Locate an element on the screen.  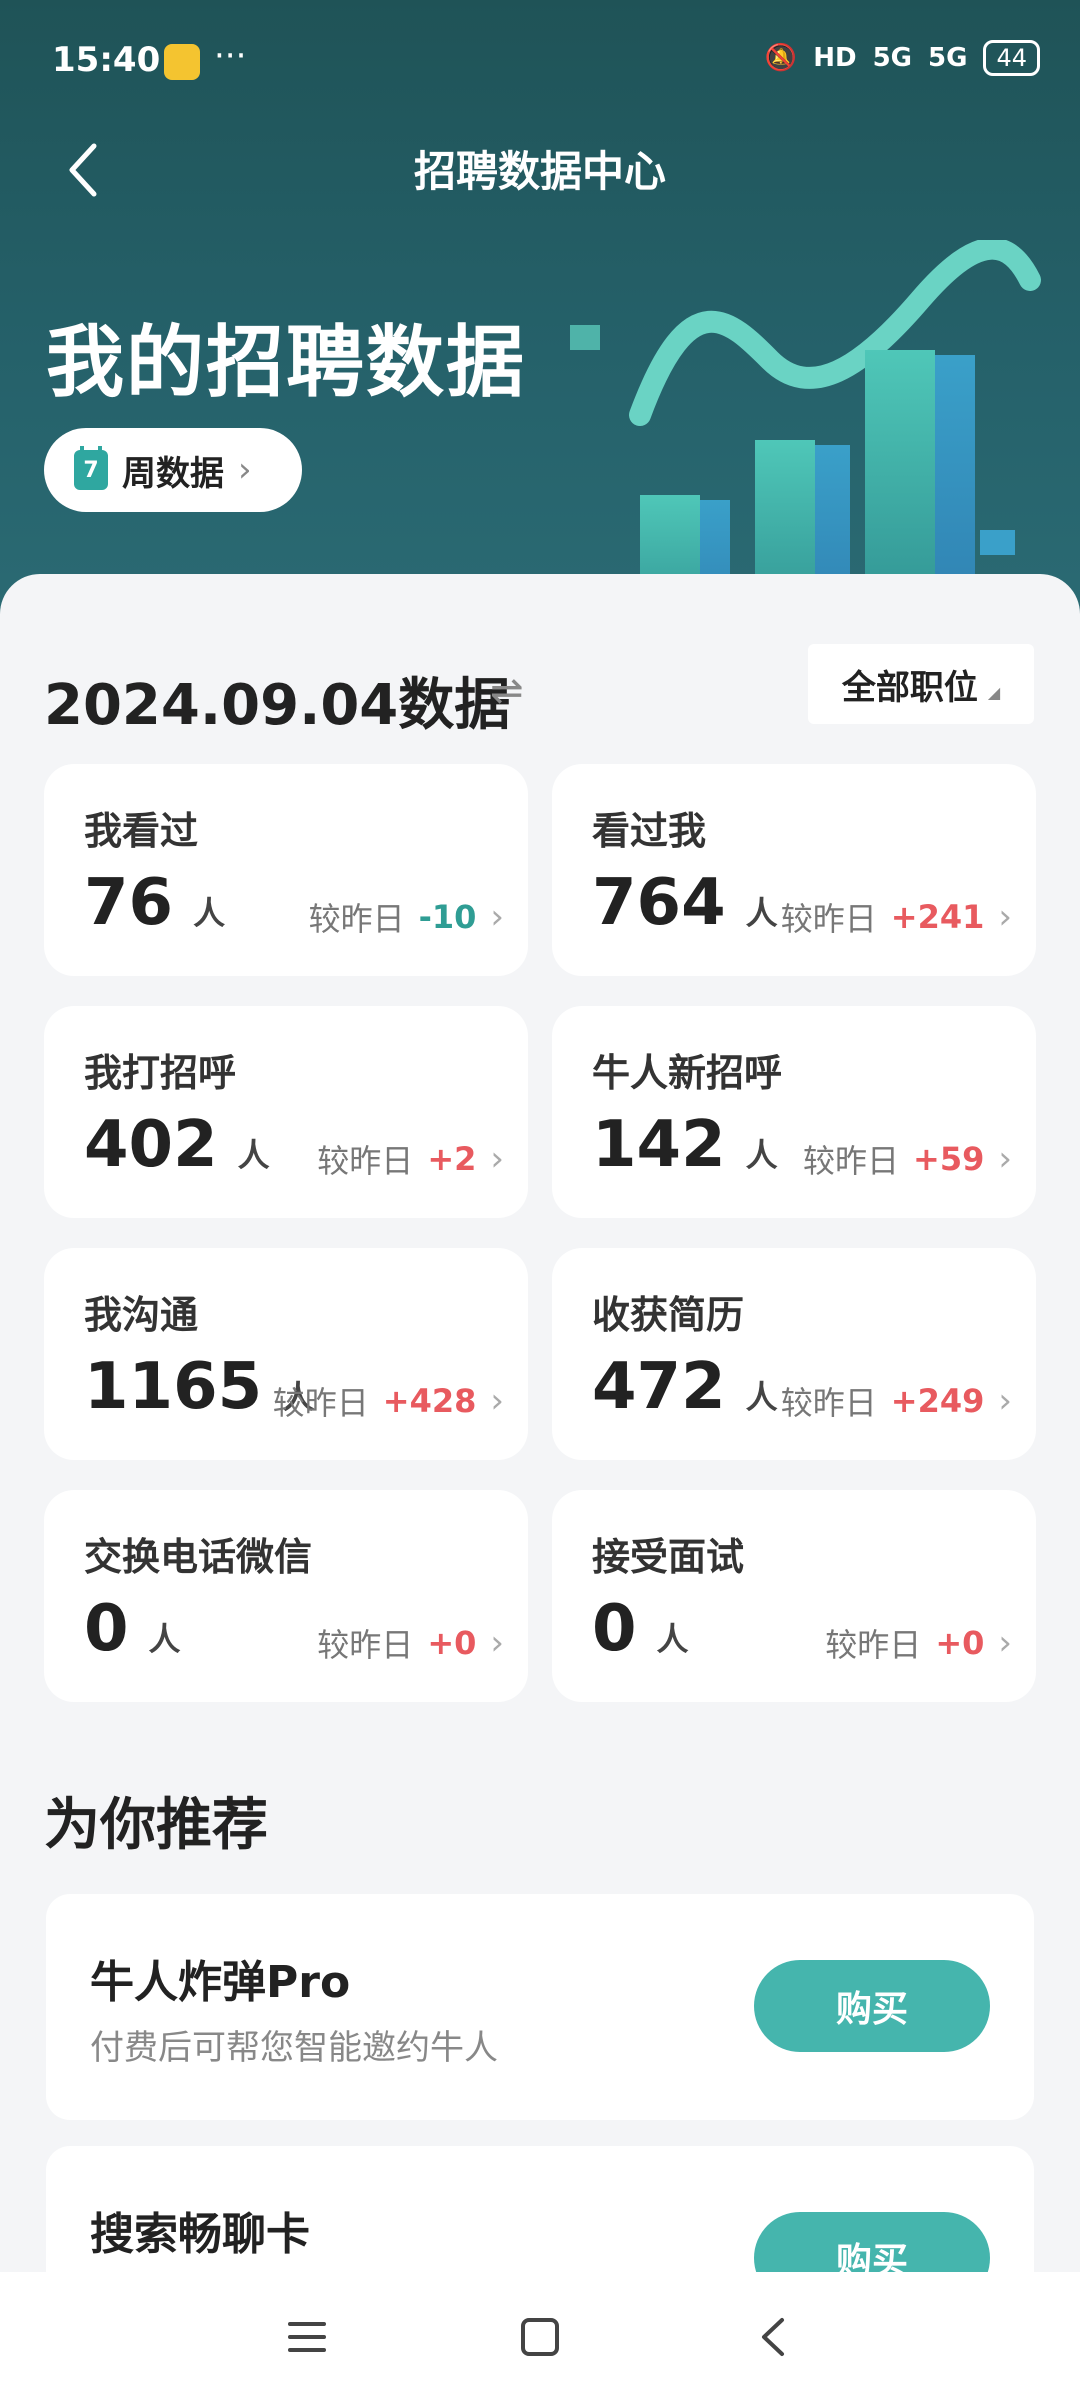
stat-label: 收获简历 is located at coordinates (668, 1315).